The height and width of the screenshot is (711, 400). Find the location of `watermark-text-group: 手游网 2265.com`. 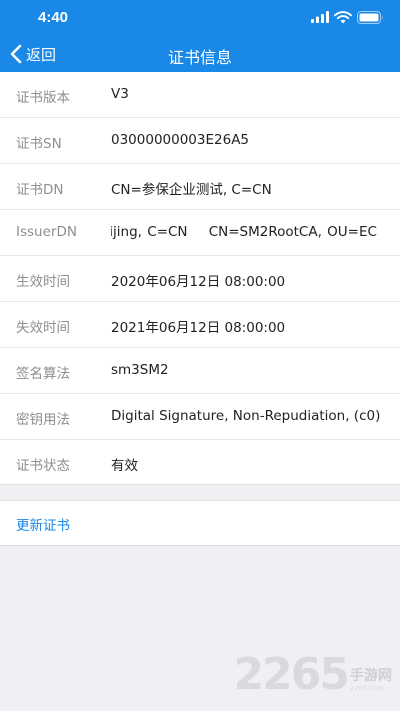

watermark-text-group: 手游网 2265.com is located at coordinates (371, 680).